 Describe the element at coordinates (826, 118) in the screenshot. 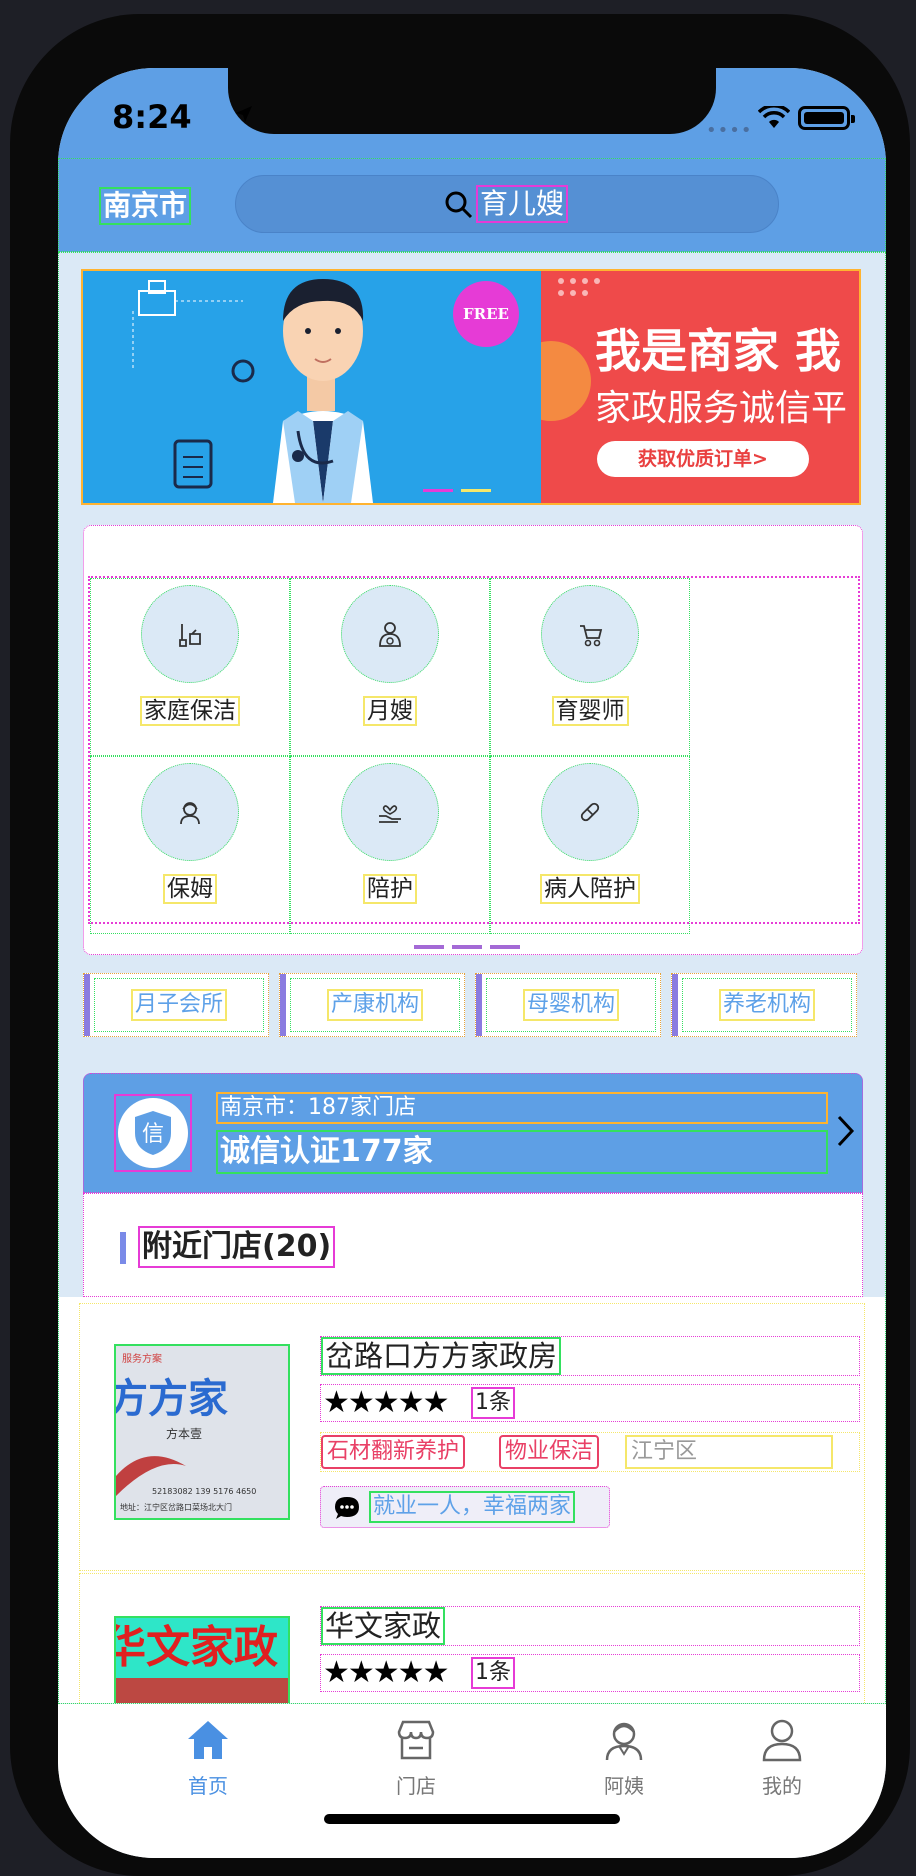

I see `battery-icon` at that location.